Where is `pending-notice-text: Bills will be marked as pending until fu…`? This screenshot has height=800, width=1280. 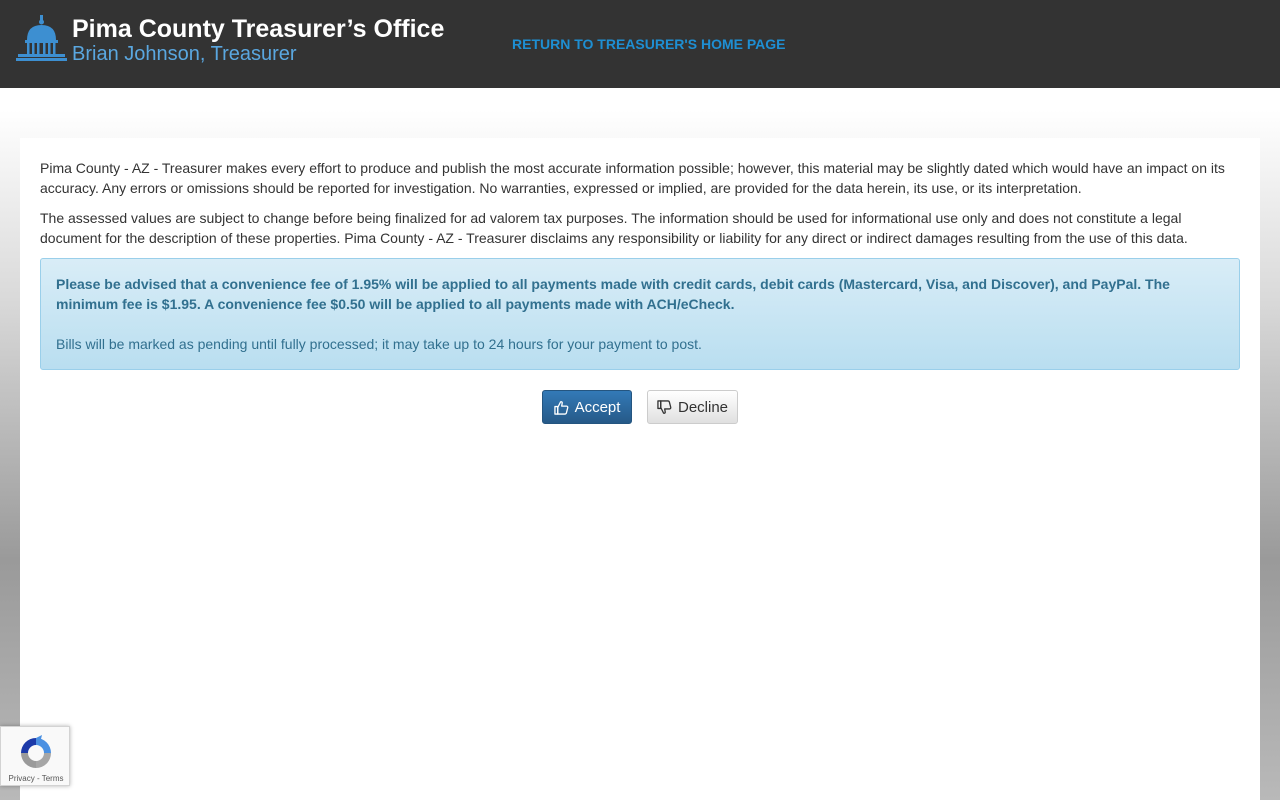 pending-notice-text: Bills will be marked as pending until fu… is located at coordinates (379, 344).